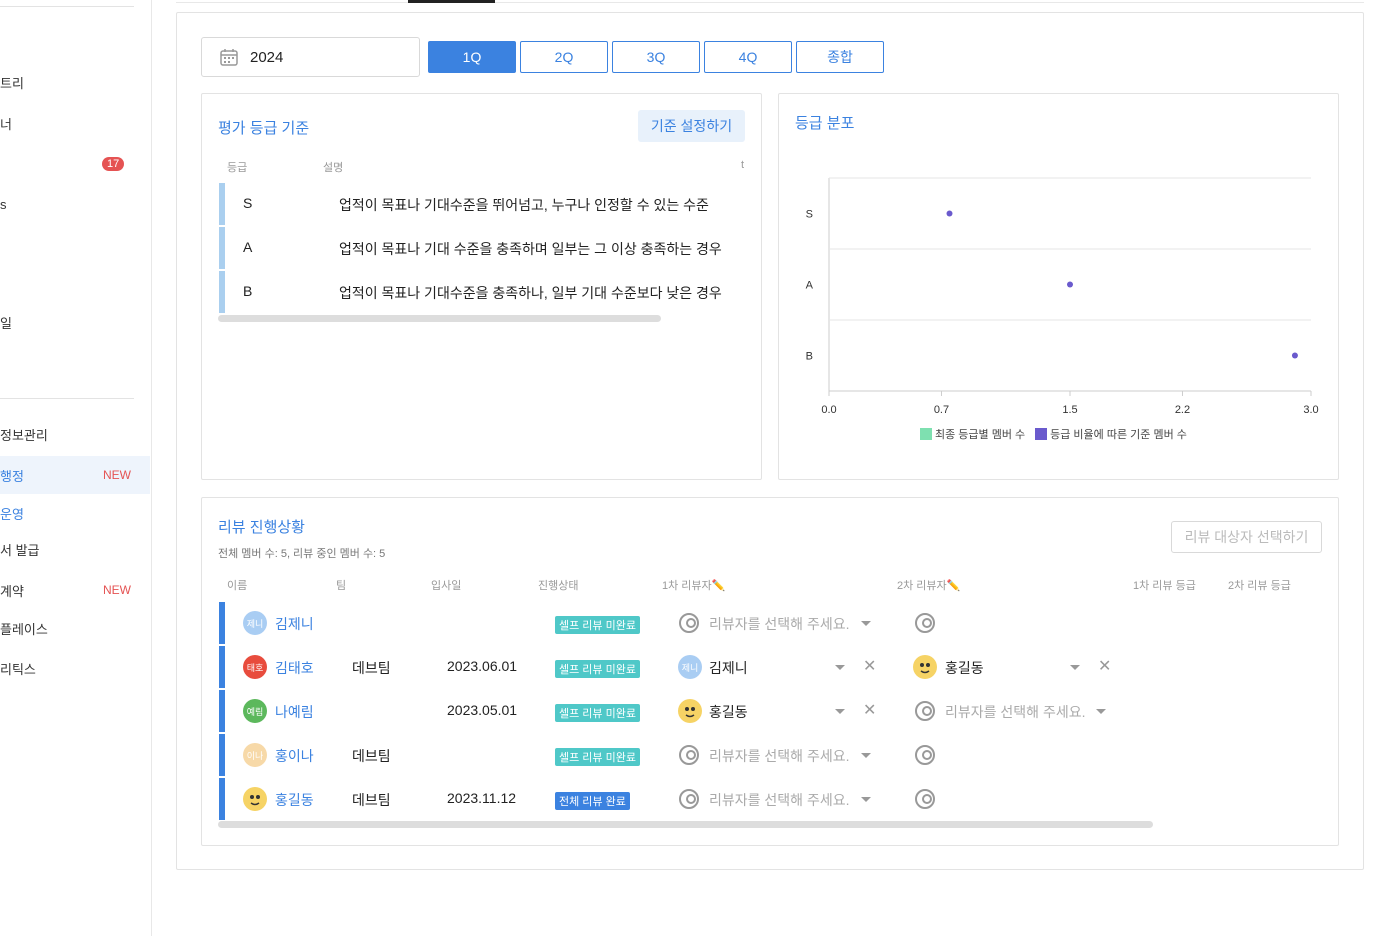  What do you see at coordinates (1015, 712) in the screenshot?
I see `reviewer2-select: 리뷰자를 선택해 주세요.` at bounding box center [1015, 712].